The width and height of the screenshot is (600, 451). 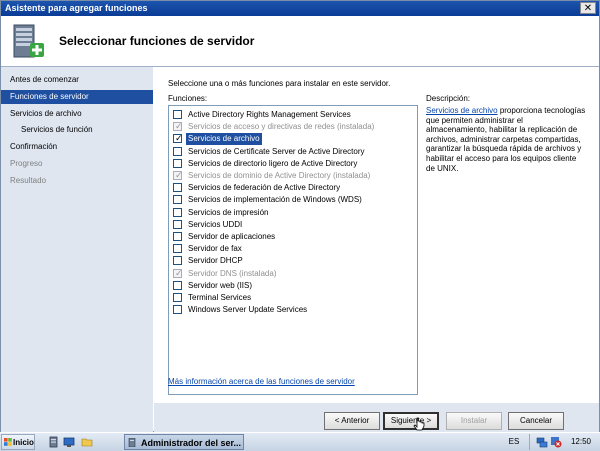 I want to click on server-add-icon, so click(x=28, y=41).